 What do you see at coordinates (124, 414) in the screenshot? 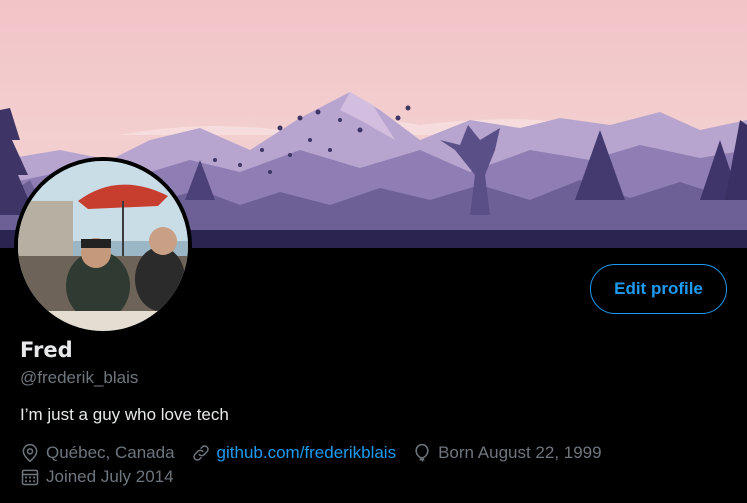
I see `profile-bio: I’m just a guy who love tech` at bounding box center [124, 414].